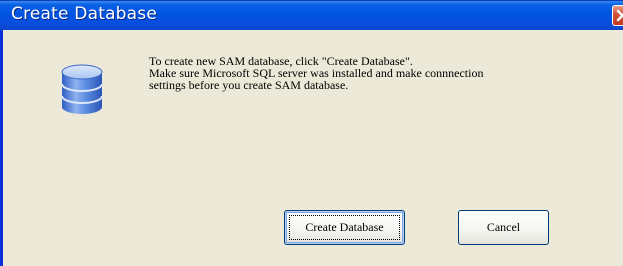  Describe the element at coordinates (84, 14) in the screenshot. I see `dialog-title: Create Database` at that location.